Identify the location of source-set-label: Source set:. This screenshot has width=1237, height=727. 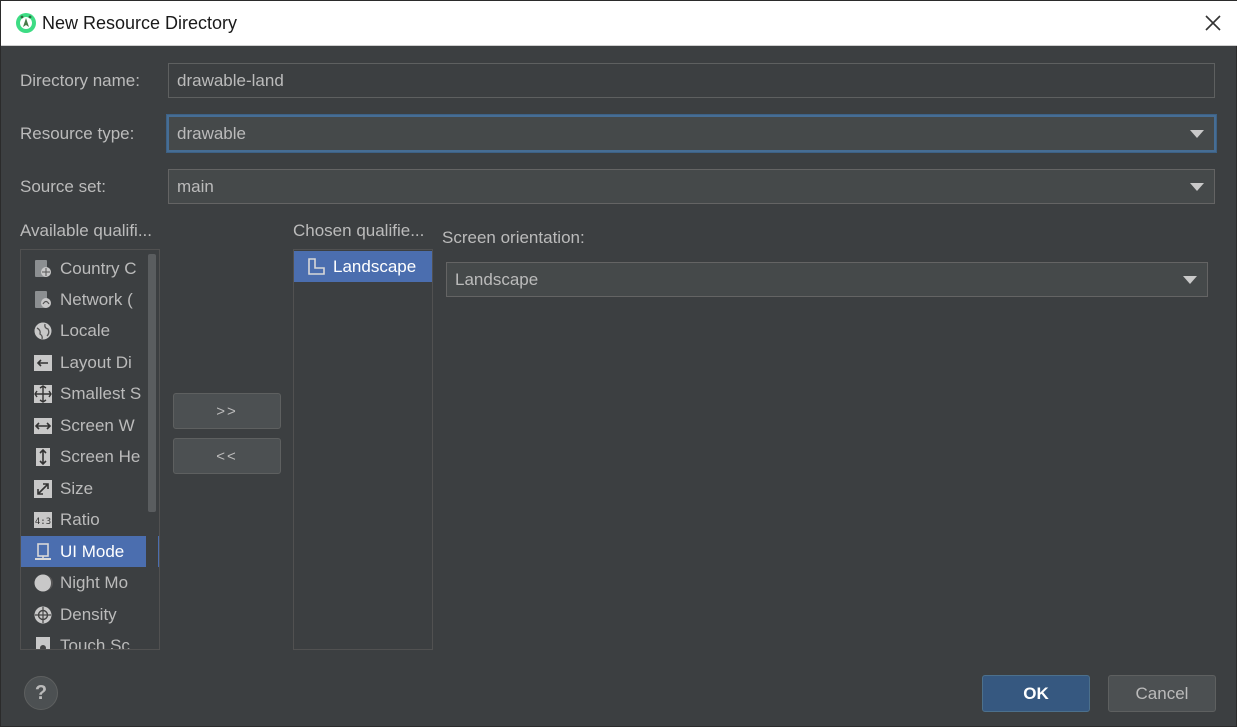
(63, 186).